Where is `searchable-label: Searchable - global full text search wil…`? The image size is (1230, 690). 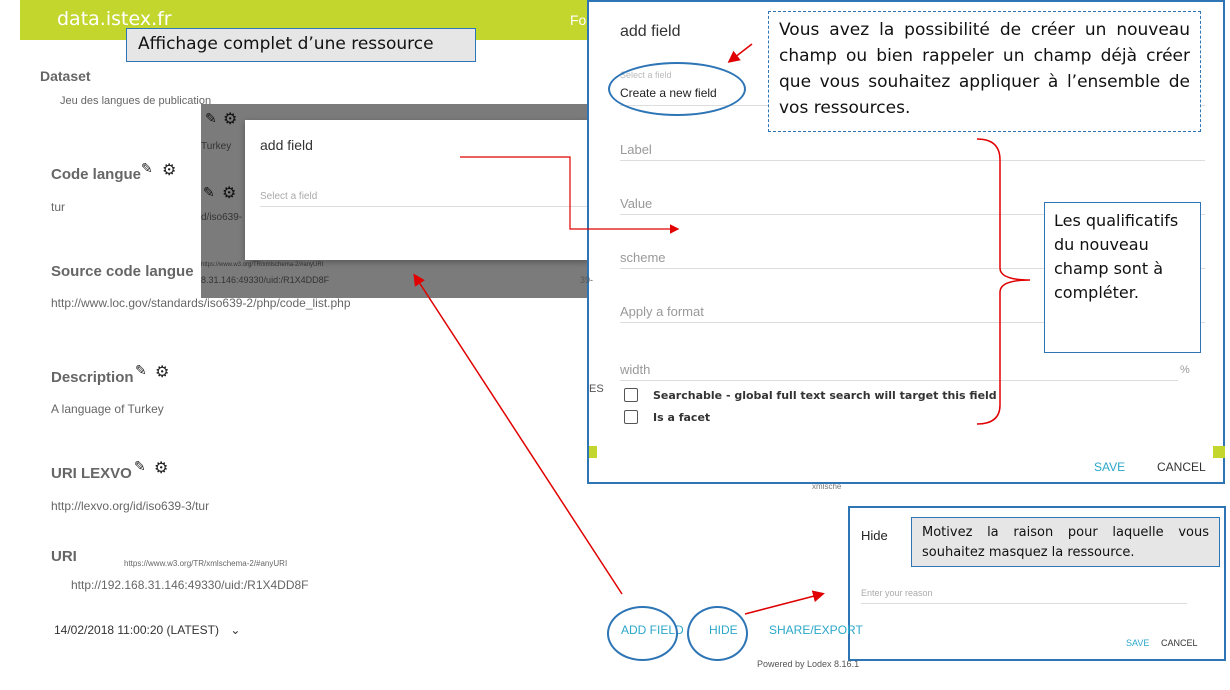
searchable-label: Searchable - global full text search wil… is located at coordinates (825, 395).